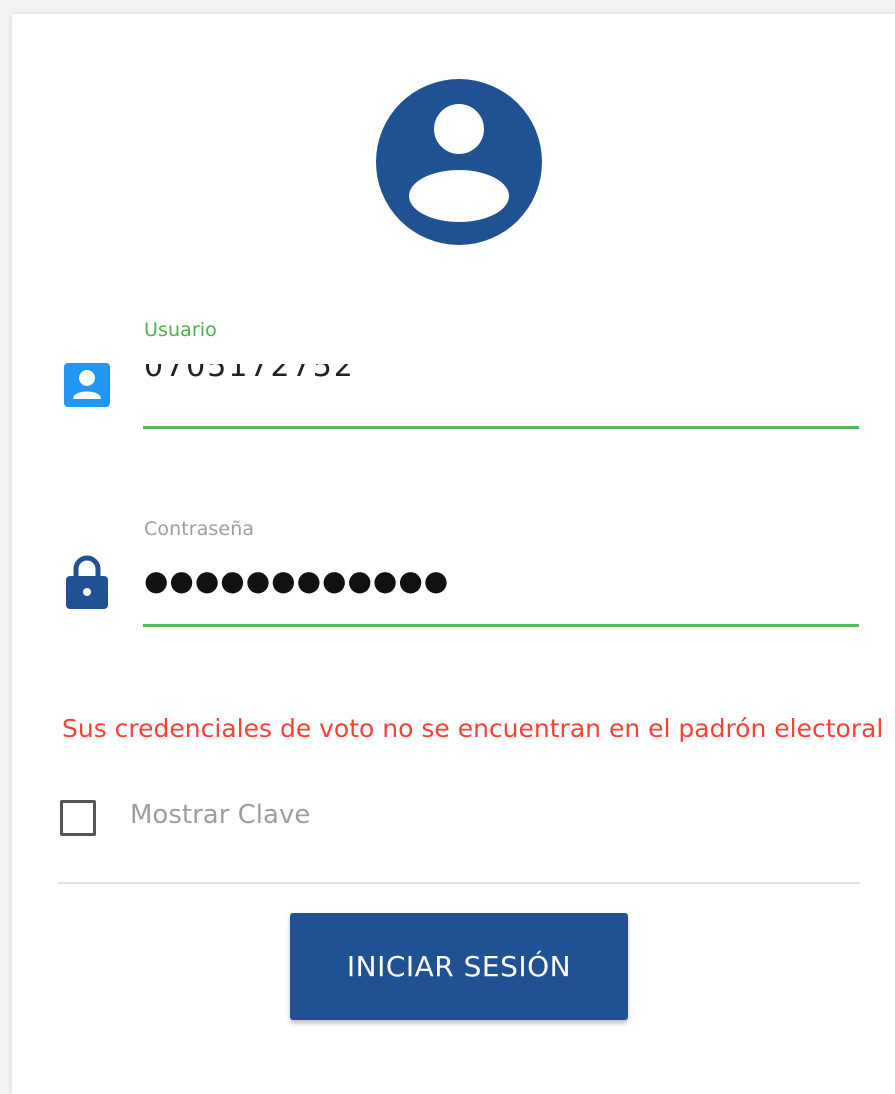 The image size is (895, 1094). I want to click on username-label: Usuario, so click(180, 330).